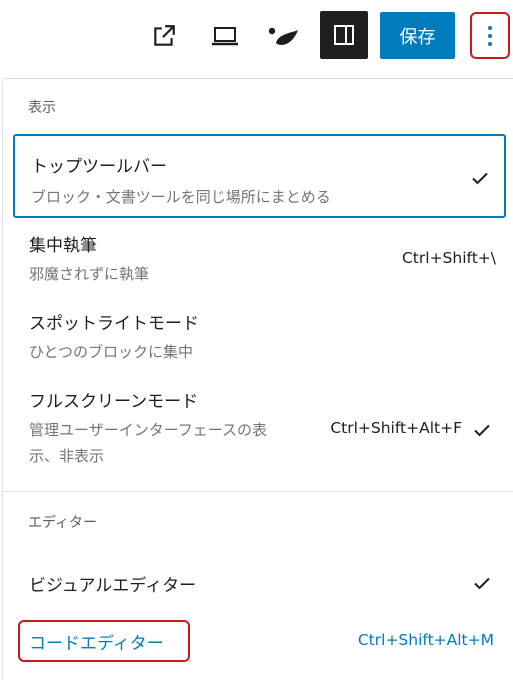 This screenshot has height=680, width=513. I want to click on menu-divider, so click(258, 491).